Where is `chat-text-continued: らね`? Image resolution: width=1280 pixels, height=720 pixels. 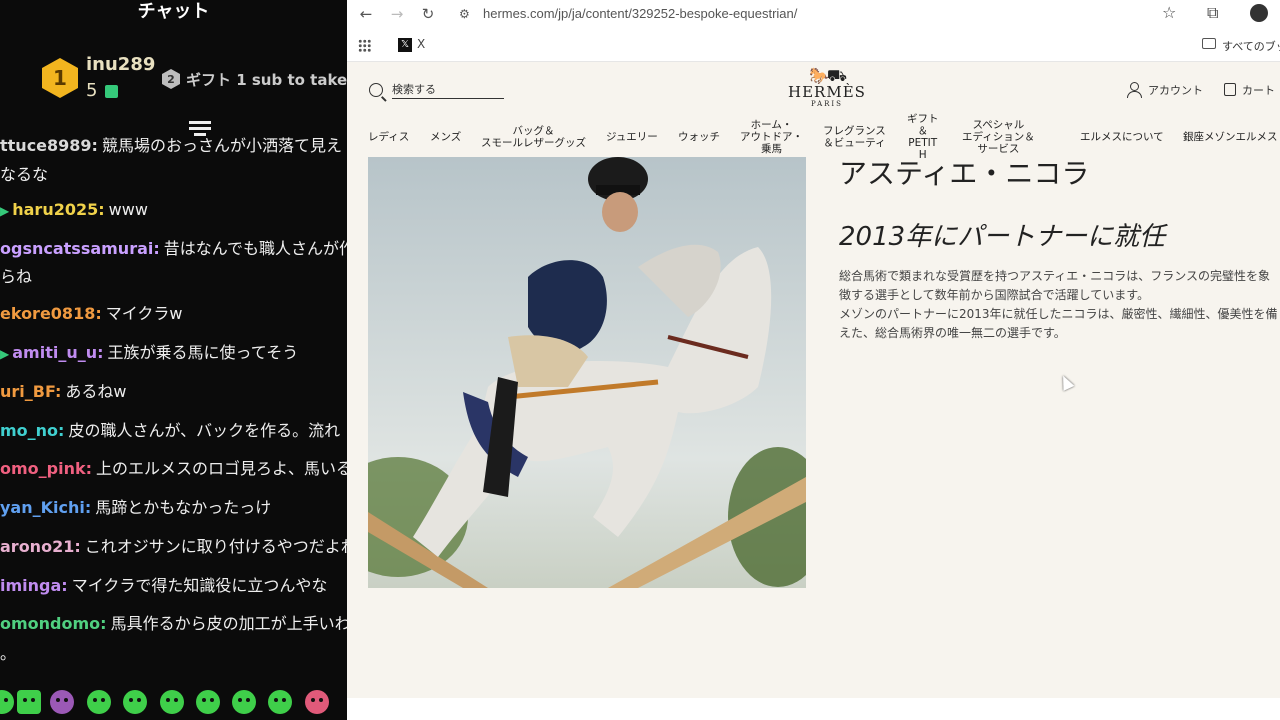 chat-text-continued: らね is located at coordinates (16, 276).